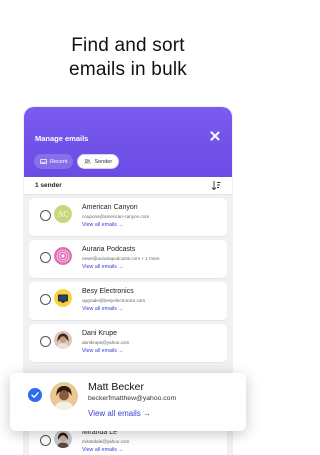 The width and height of the screenshot is (320, 455). I want to click on sender-email: danikrupe@yahoo.com, so click(106, 342).